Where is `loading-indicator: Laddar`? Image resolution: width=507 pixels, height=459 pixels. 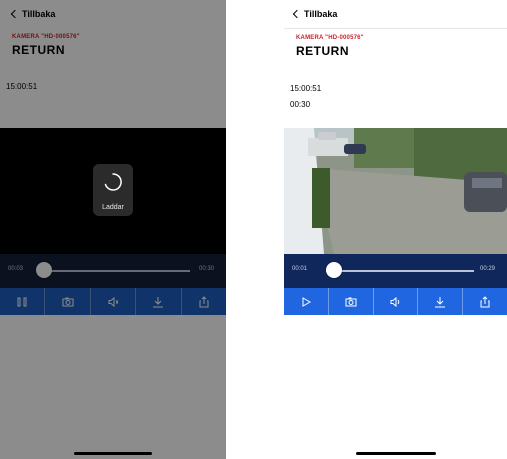
loading-indicator: Laddar is located at coordinates (113, 190).